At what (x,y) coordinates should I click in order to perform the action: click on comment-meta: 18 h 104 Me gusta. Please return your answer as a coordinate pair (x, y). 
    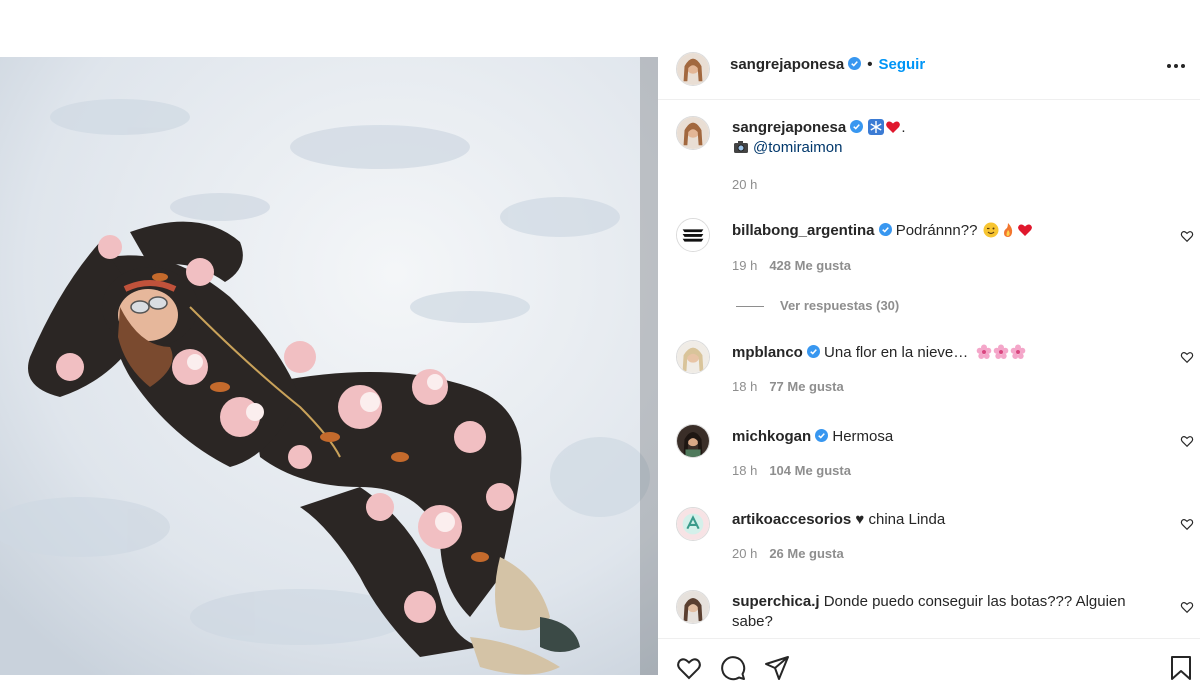
    Looking at the image, I should click on (791, 470).